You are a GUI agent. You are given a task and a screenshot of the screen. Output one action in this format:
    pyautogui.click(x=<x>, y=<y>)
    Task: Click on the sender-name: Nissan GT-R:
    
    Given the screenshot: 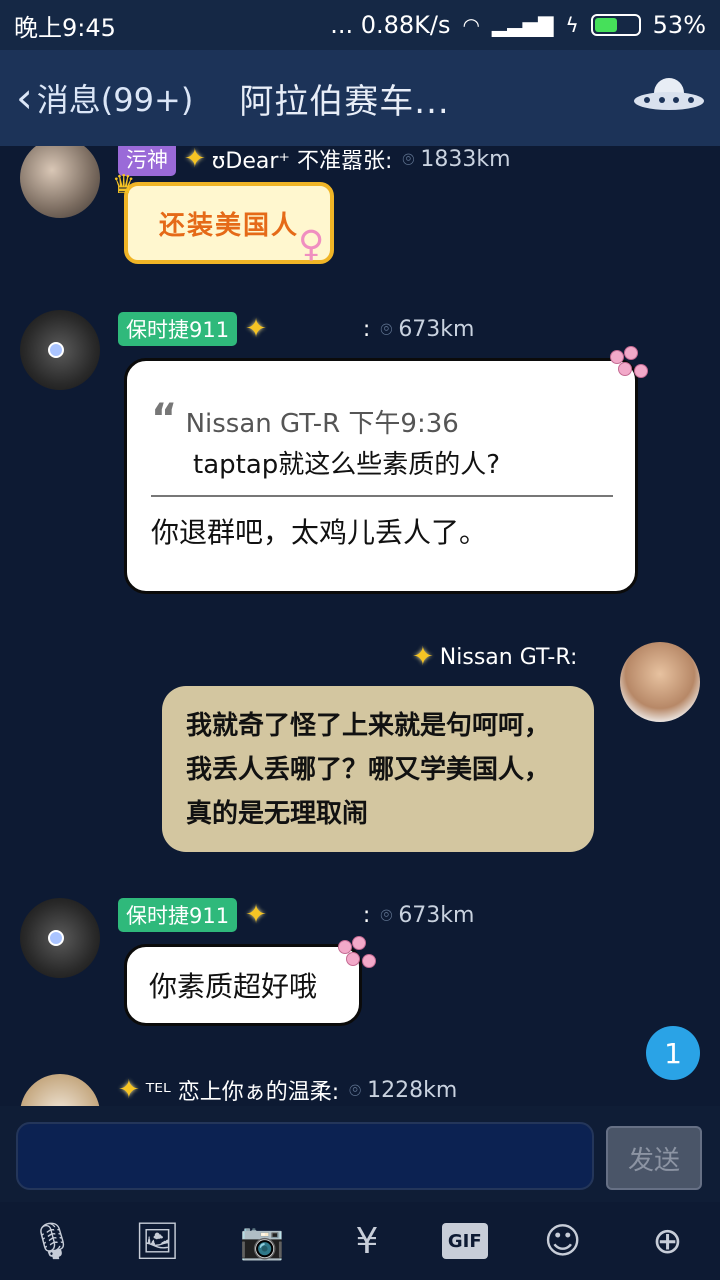 What is the action you would take?
    pyautogui.click(x=508, y=657)
    